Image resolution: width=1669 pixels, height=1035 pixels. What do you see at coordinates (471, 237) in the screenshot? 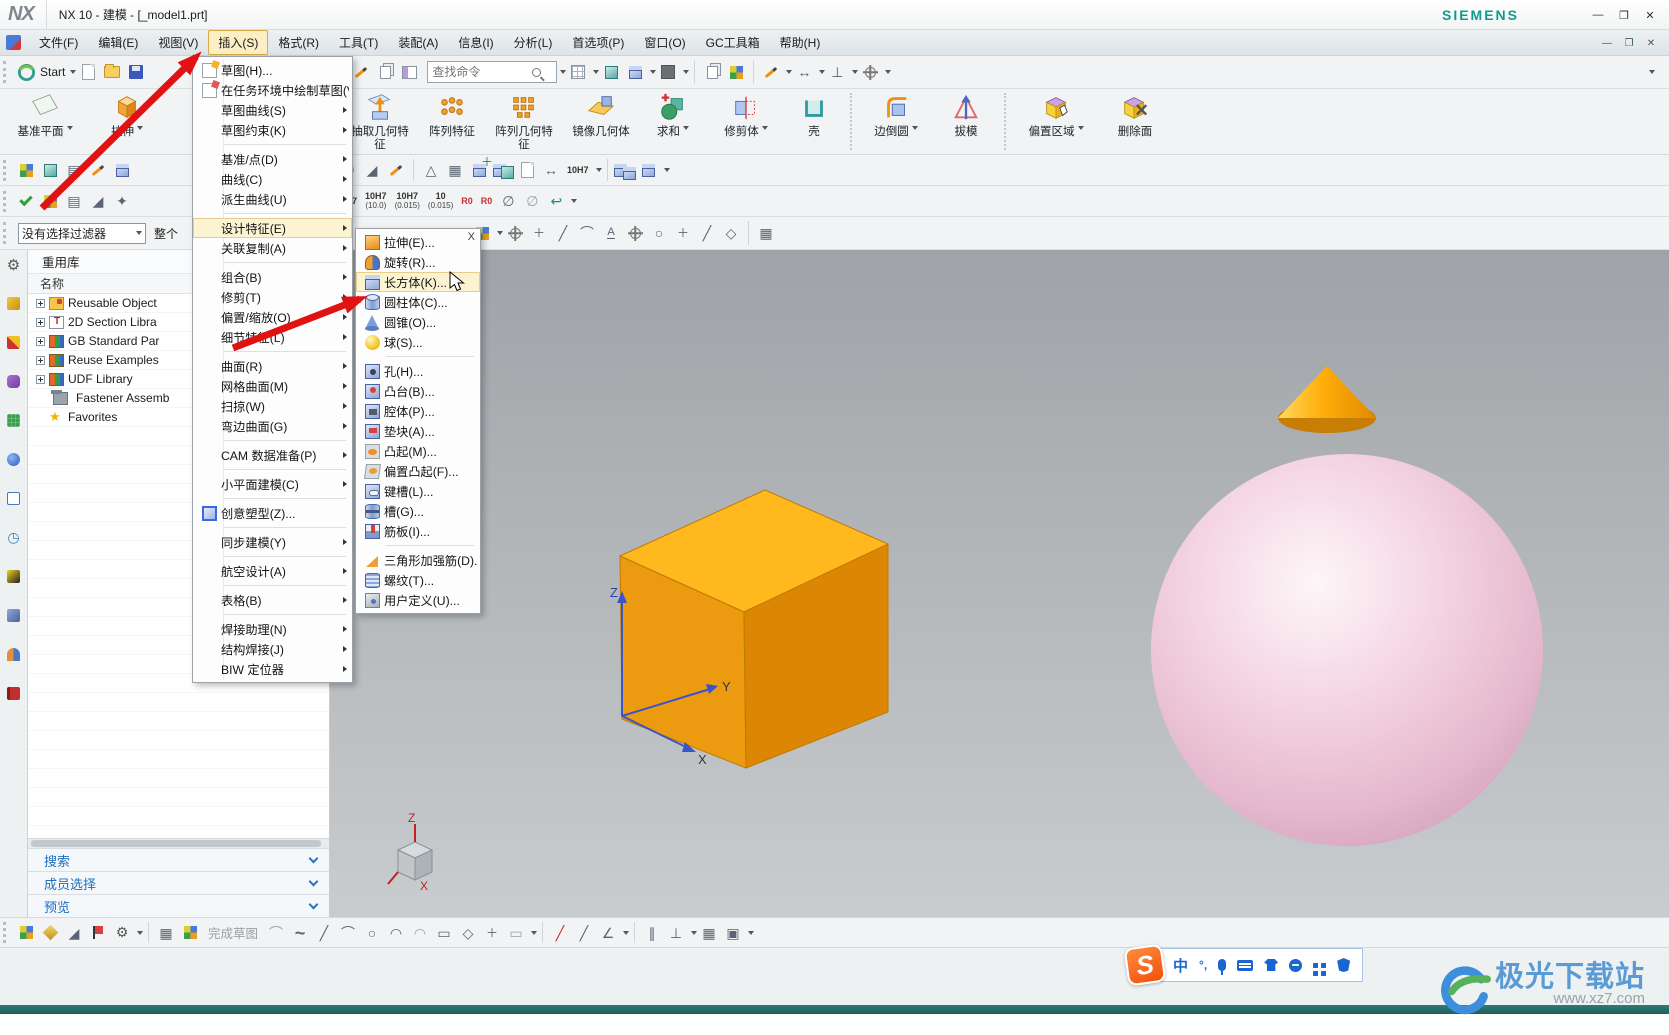
I see `submenu-close-button: X` at bounding box center [471, 237].